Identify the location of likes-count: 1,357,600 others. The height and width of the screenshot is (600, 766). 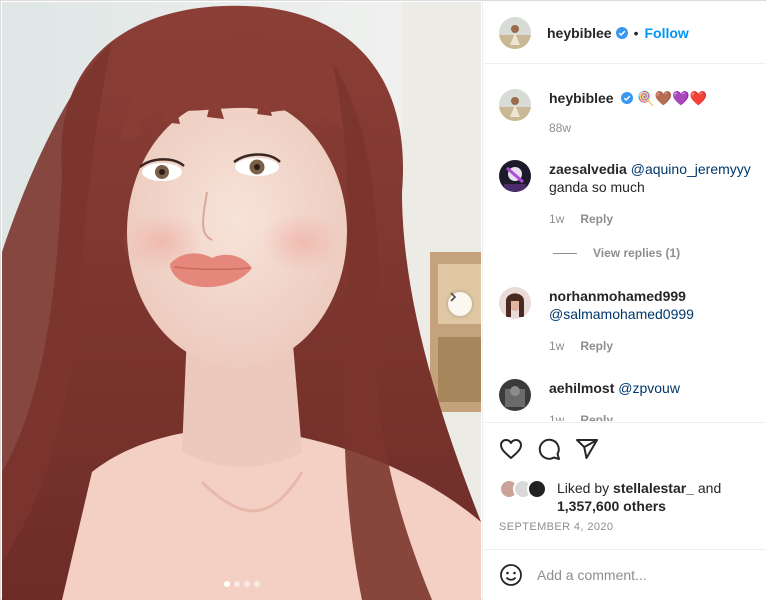
(611, 506).